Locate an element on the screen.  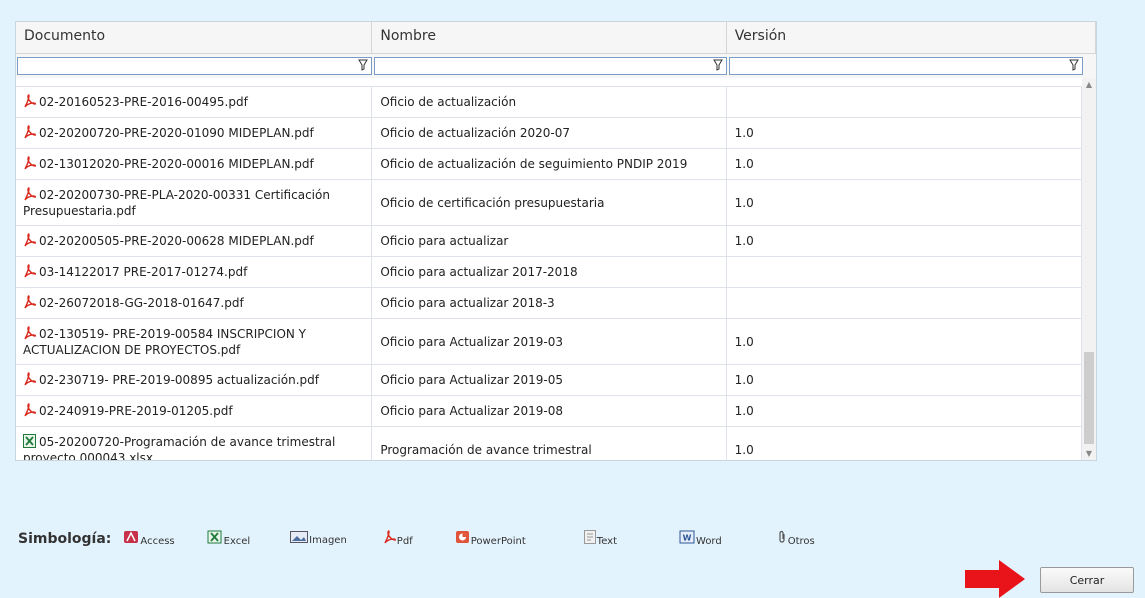
svg-text: W is located at coordinates (687, 538).